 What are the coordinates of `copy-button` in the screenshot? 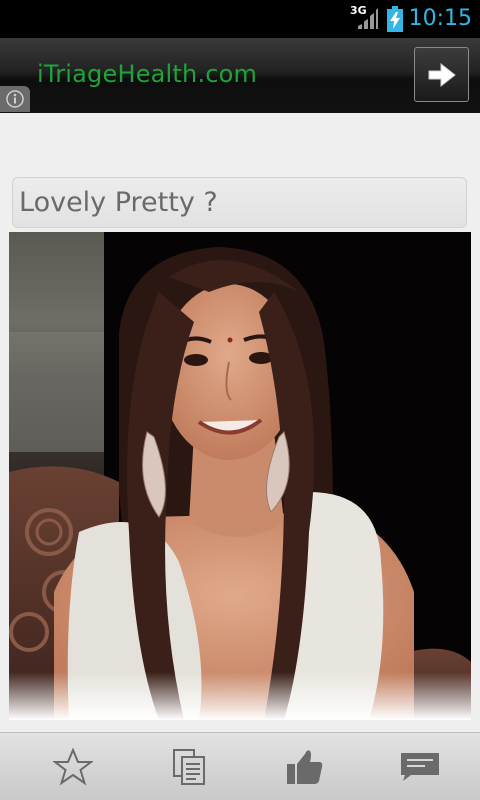 It's located at (189, 766).